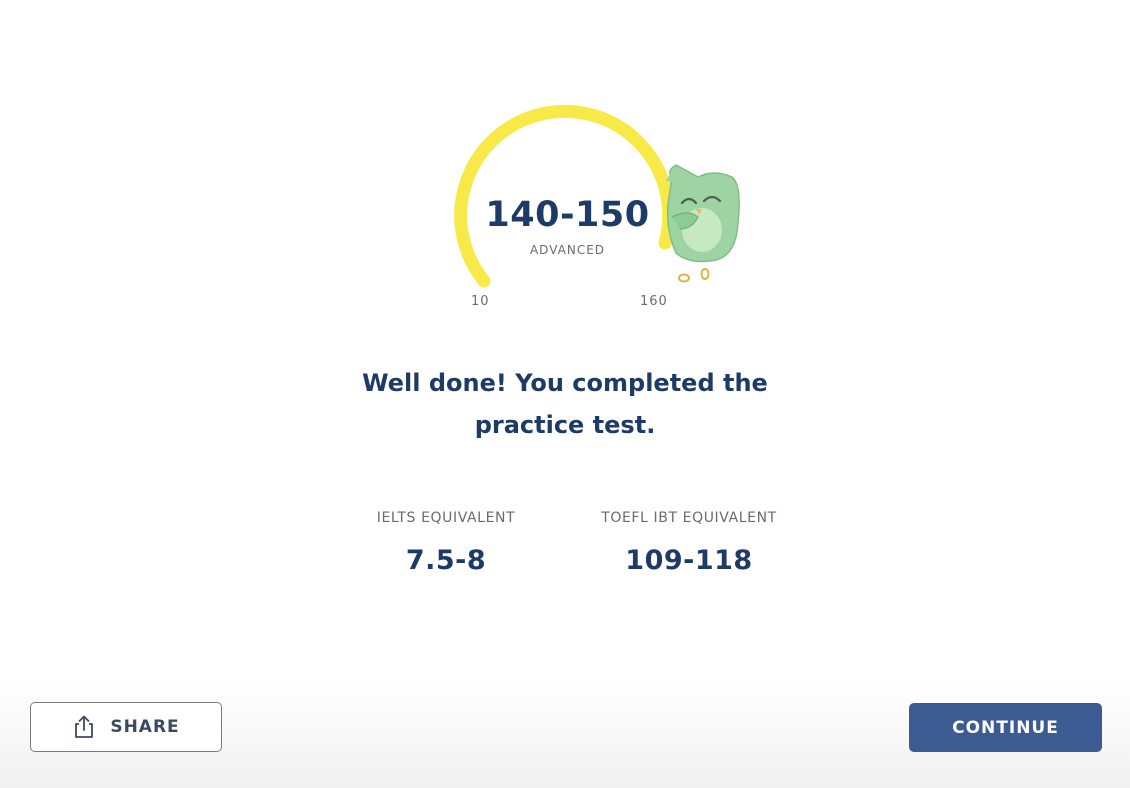  I want to click on continue-button: CONTINUE, so click(1005, 727).